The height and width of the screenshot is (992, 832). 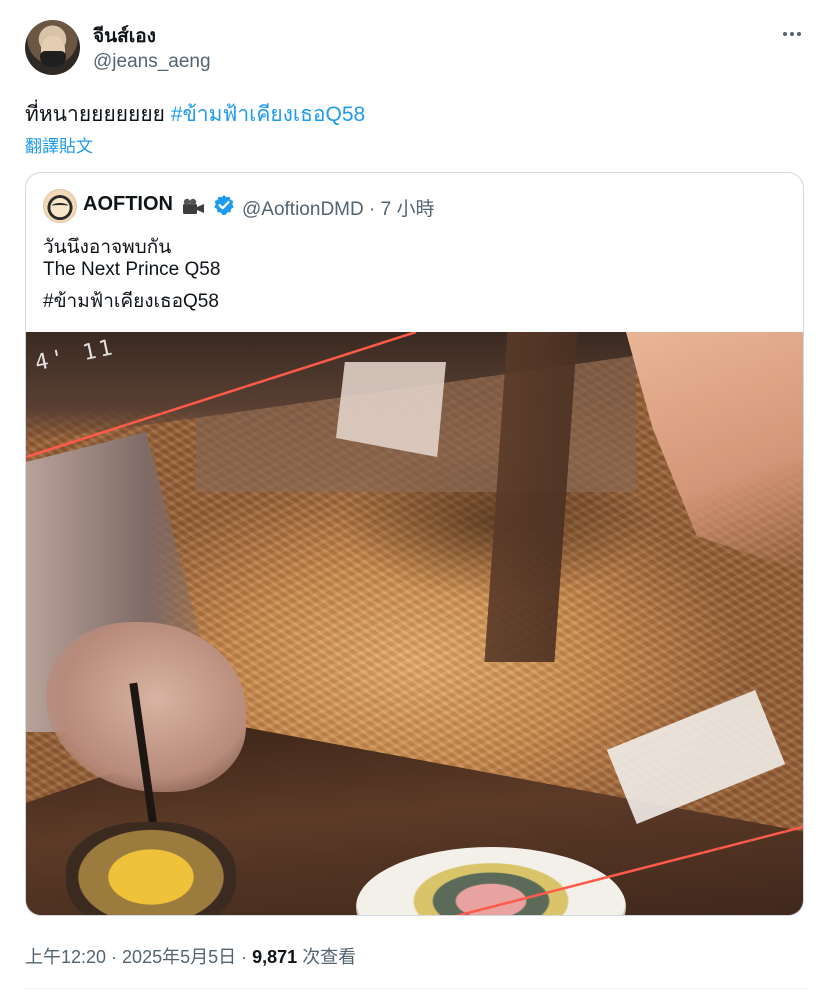 What do you see at coordinates (193, 206) in the screenshot?
I see `video-camera-icon` at bounding box center [193, 206].